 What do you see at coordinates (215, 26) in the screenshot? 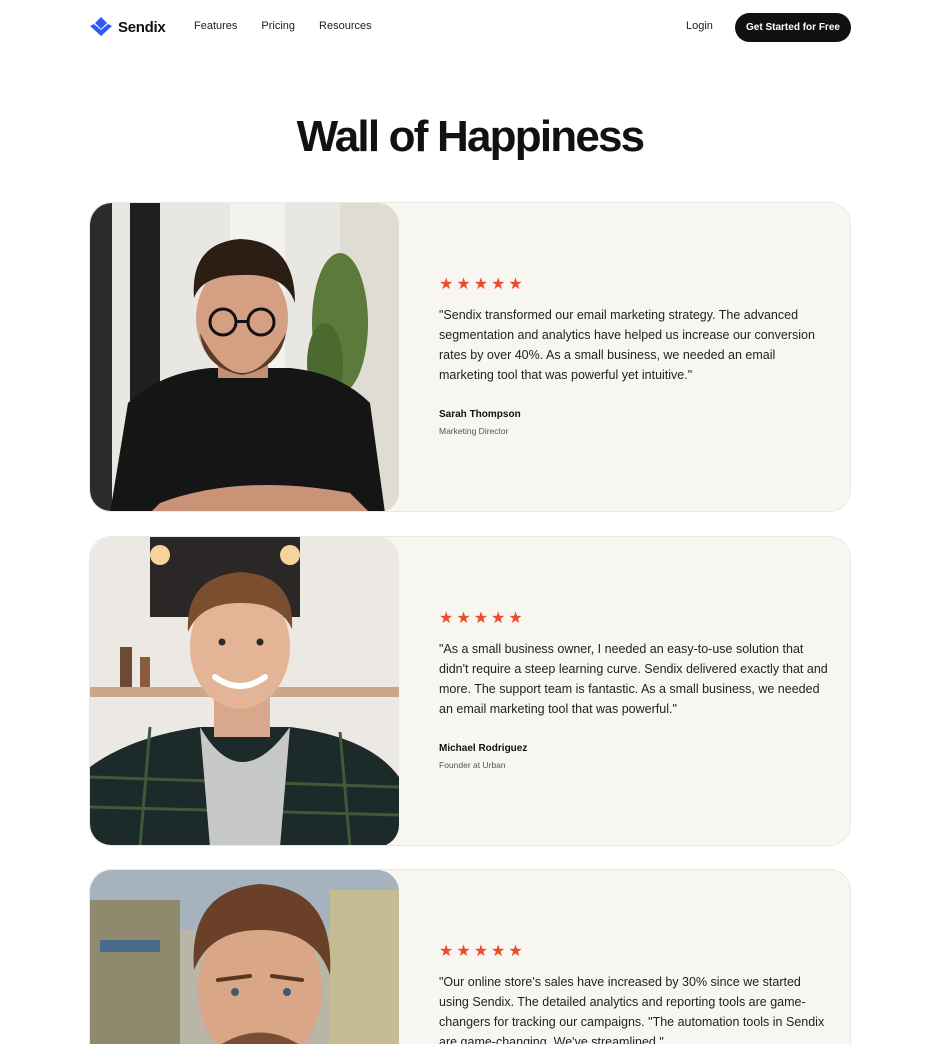
I see `nav-link-features: Features` at bounding box center [215, 26].